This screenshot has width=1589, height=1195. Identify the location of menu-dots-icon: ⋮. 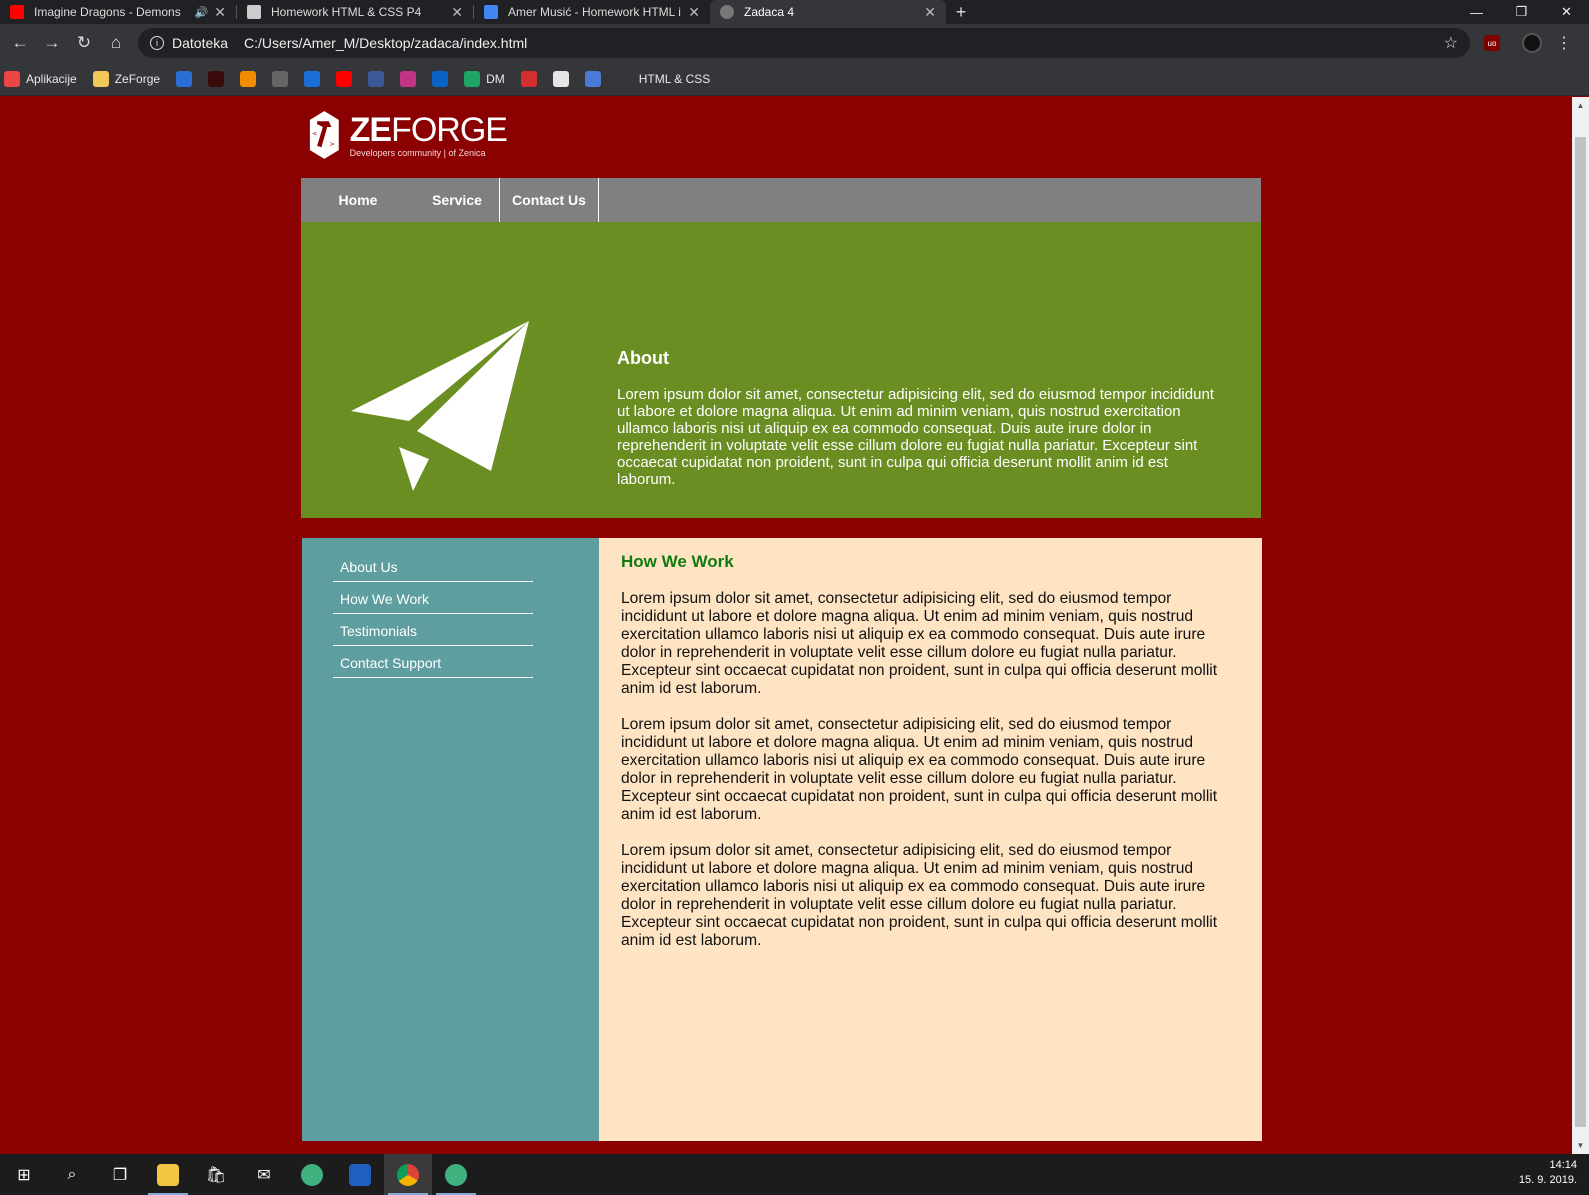
(1564, 43).